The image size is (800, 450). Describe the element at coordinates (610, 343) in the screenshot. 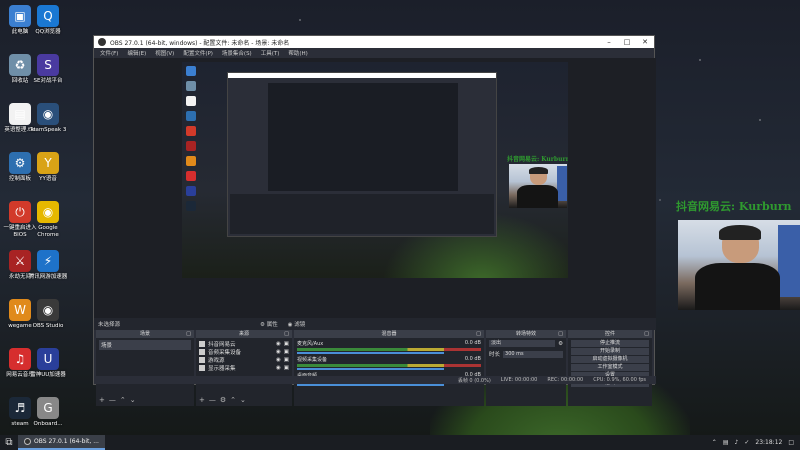

I see `stop-streaming-button: 停止推流` at that location.